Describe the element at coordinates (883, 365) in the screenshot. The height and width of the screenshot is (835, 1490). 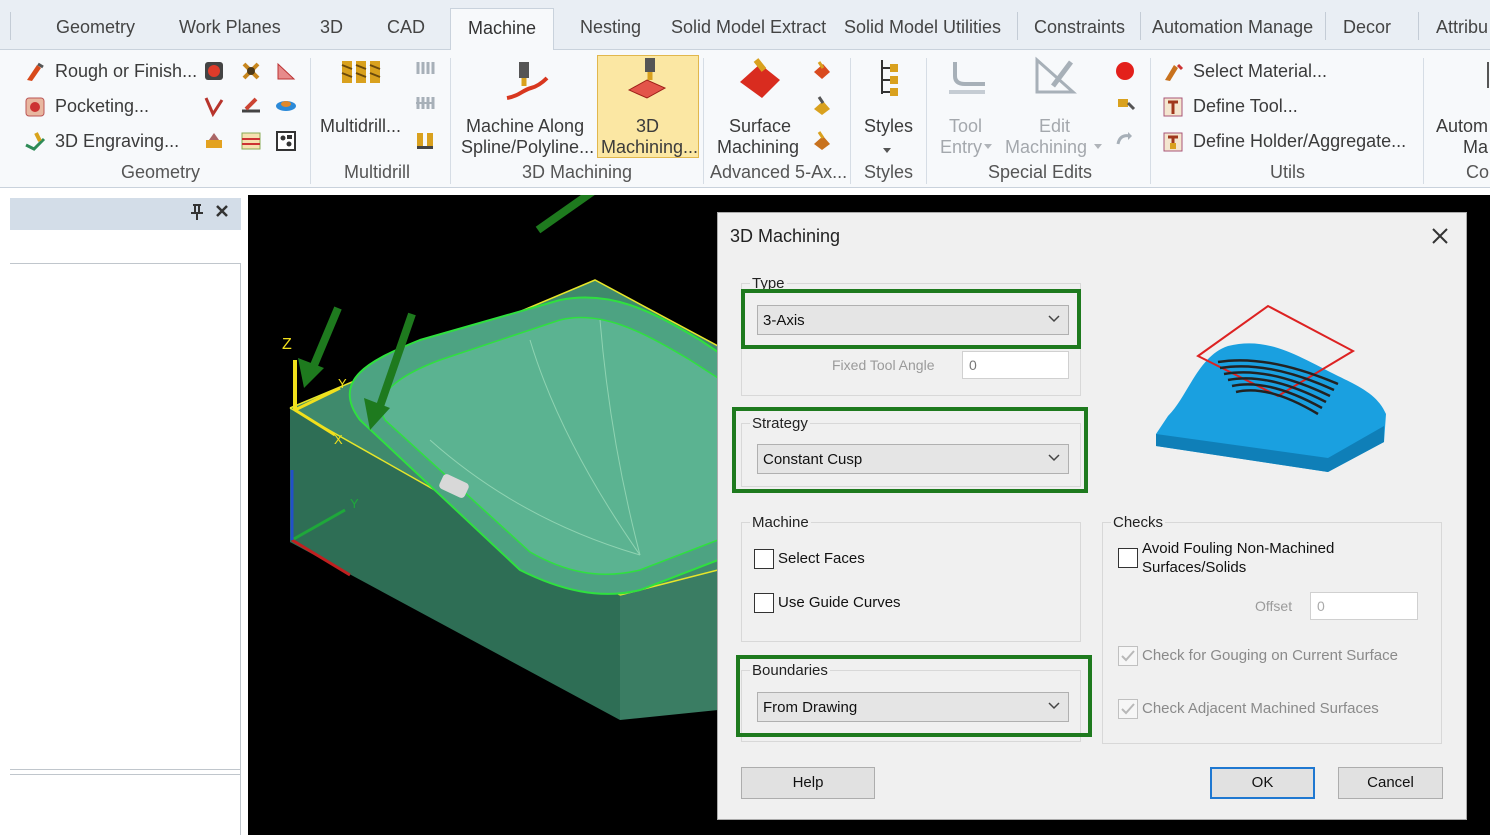
I see `fixed-tool-angle-label: Fixed Tool Angle` at that location.